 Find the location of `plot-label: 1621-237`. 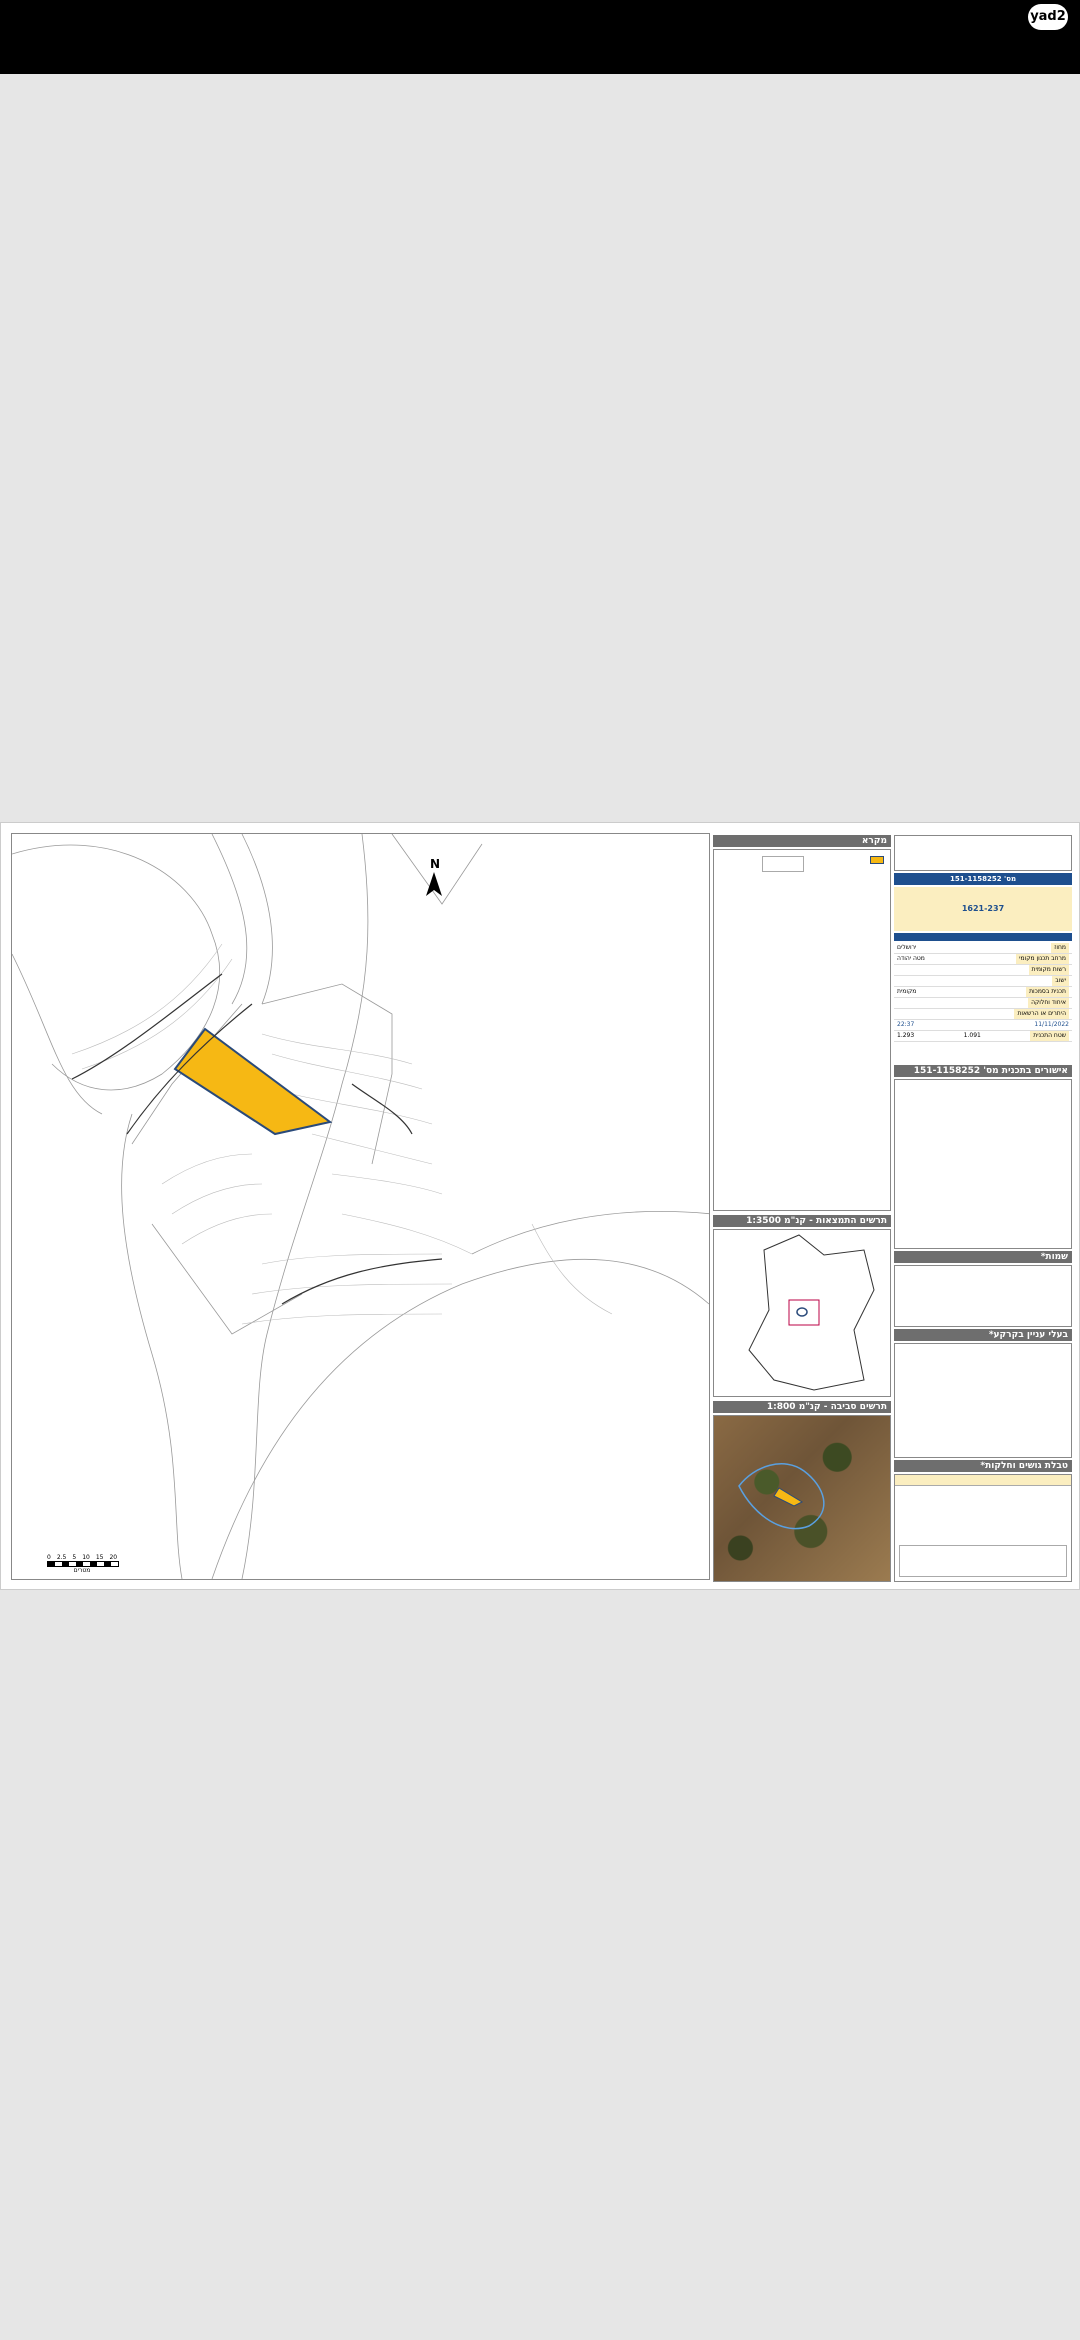

plot-label: 1621-237 is located at coordinates (983, 909).